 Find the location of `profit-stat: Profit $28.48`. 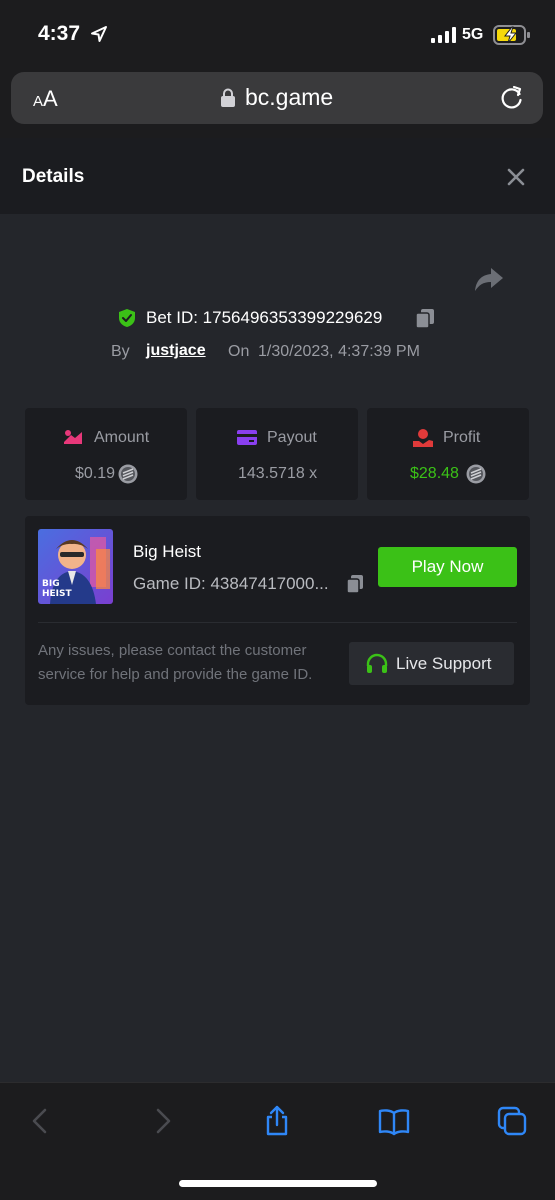

profit-stat: Profit $28.48 is located at coordinates (448, 454).